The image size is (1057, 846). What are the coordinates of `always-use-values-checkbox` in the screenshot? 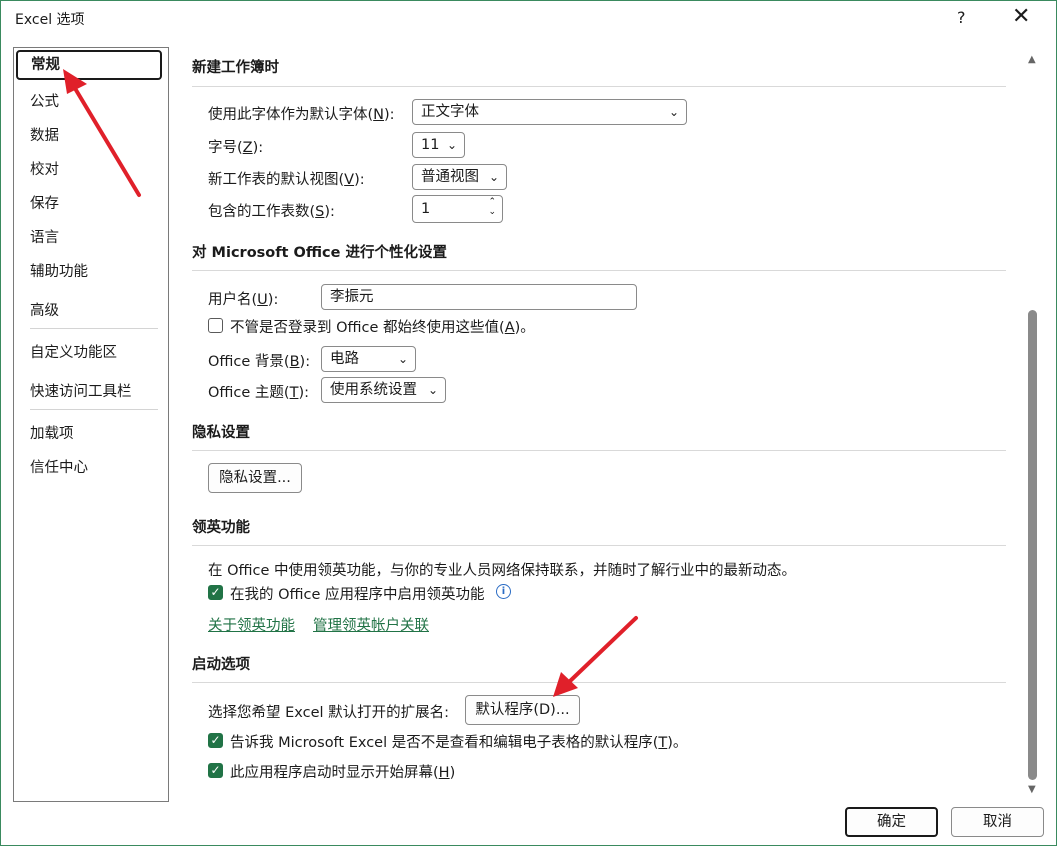 It's located at (215, 325).